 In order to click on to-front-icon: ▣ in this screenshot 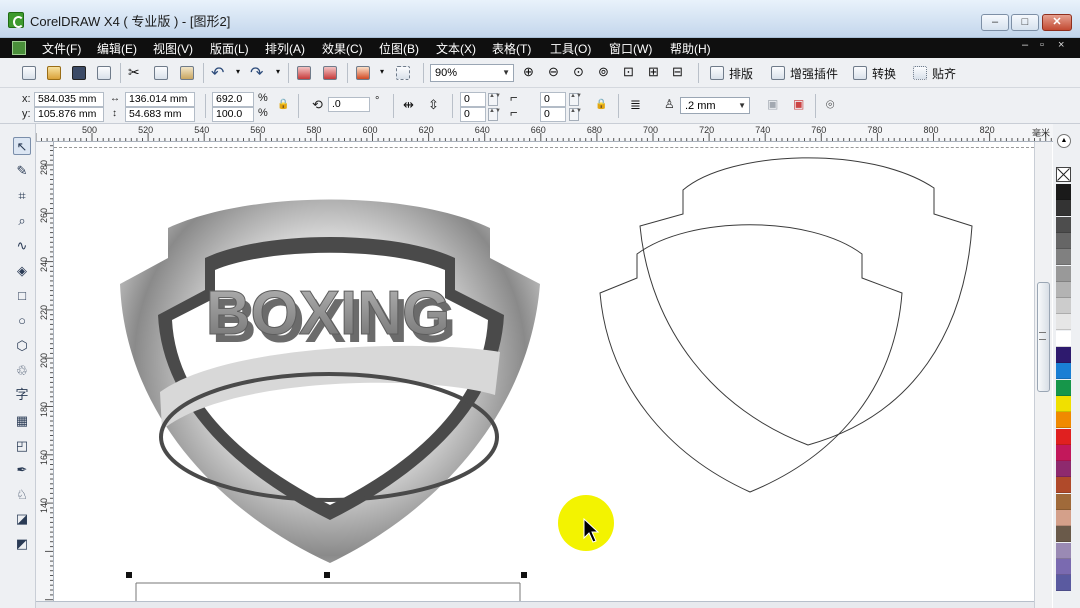, I will do `click(772, 104)`.